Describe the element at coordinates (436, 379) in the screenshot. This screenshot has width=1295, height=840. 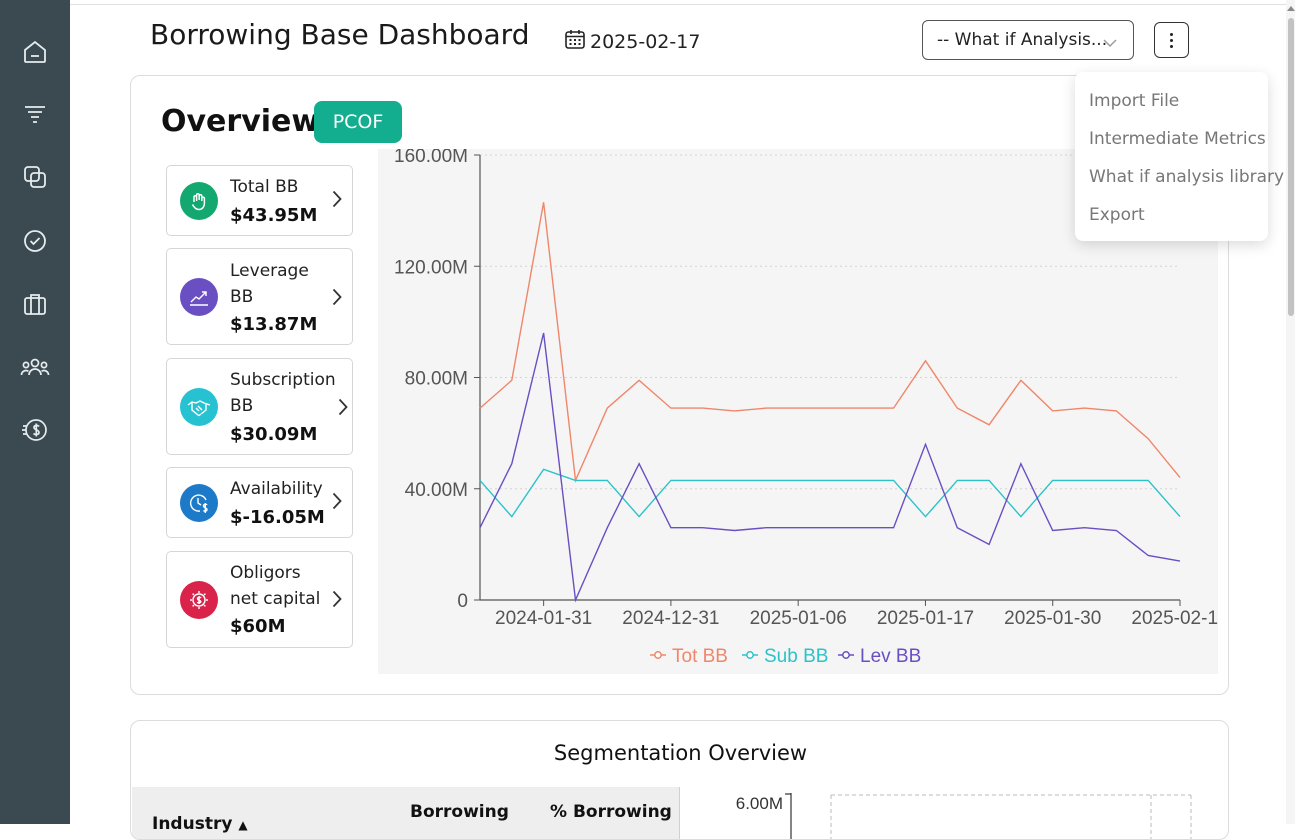
I see `y-tick-label: 80.00M` at that location.